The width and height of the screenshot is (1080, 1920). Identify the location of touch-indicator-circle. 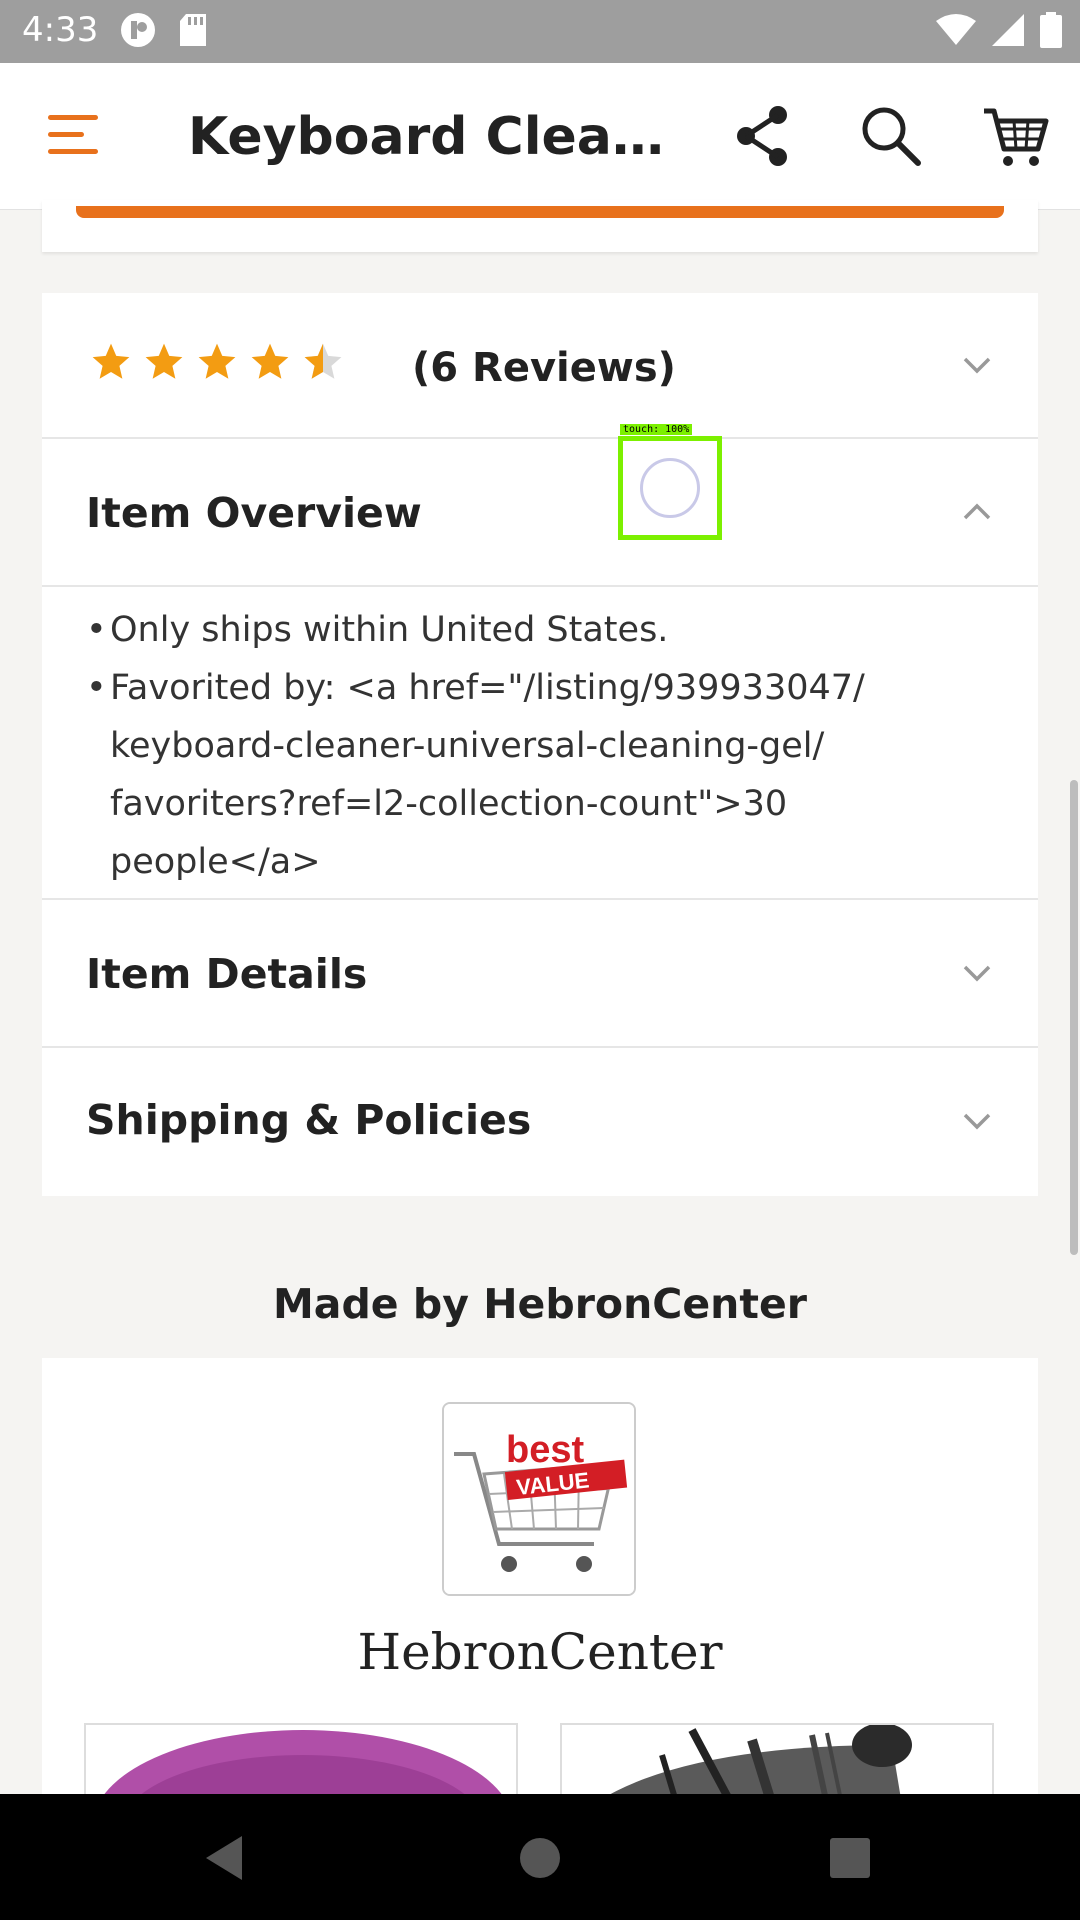
(670, 488).